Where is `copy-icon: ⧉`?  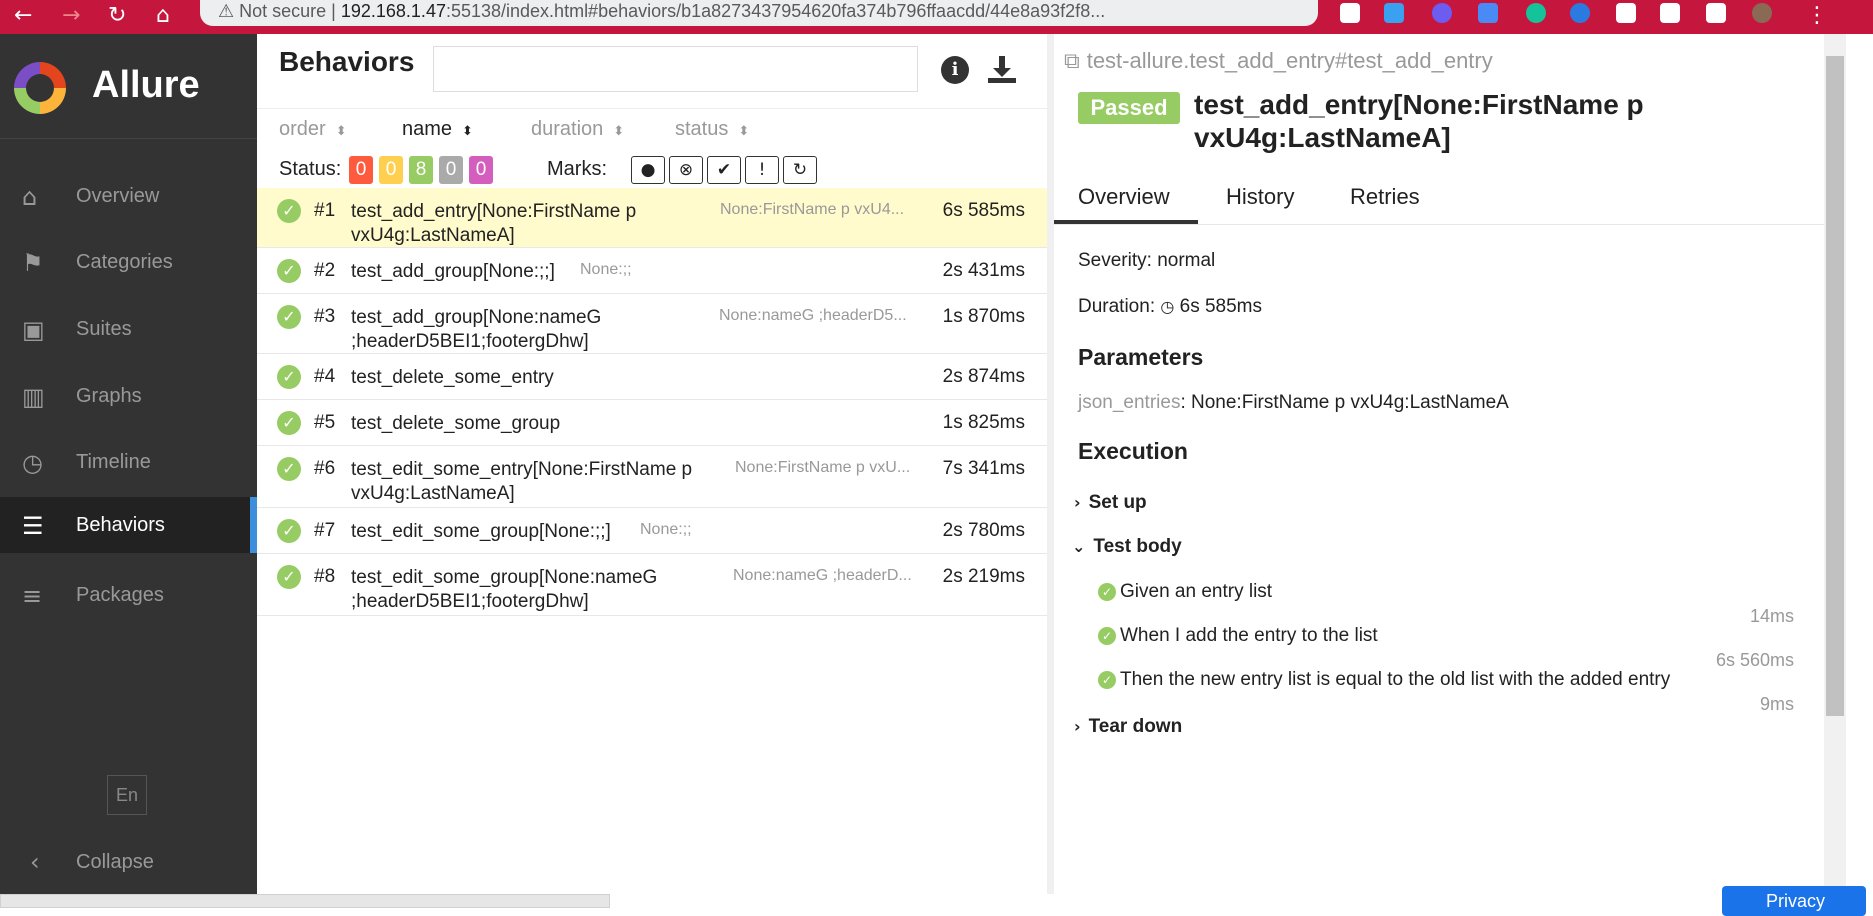 copy-icon: ⧉ is located at coordinates (1075, 61).